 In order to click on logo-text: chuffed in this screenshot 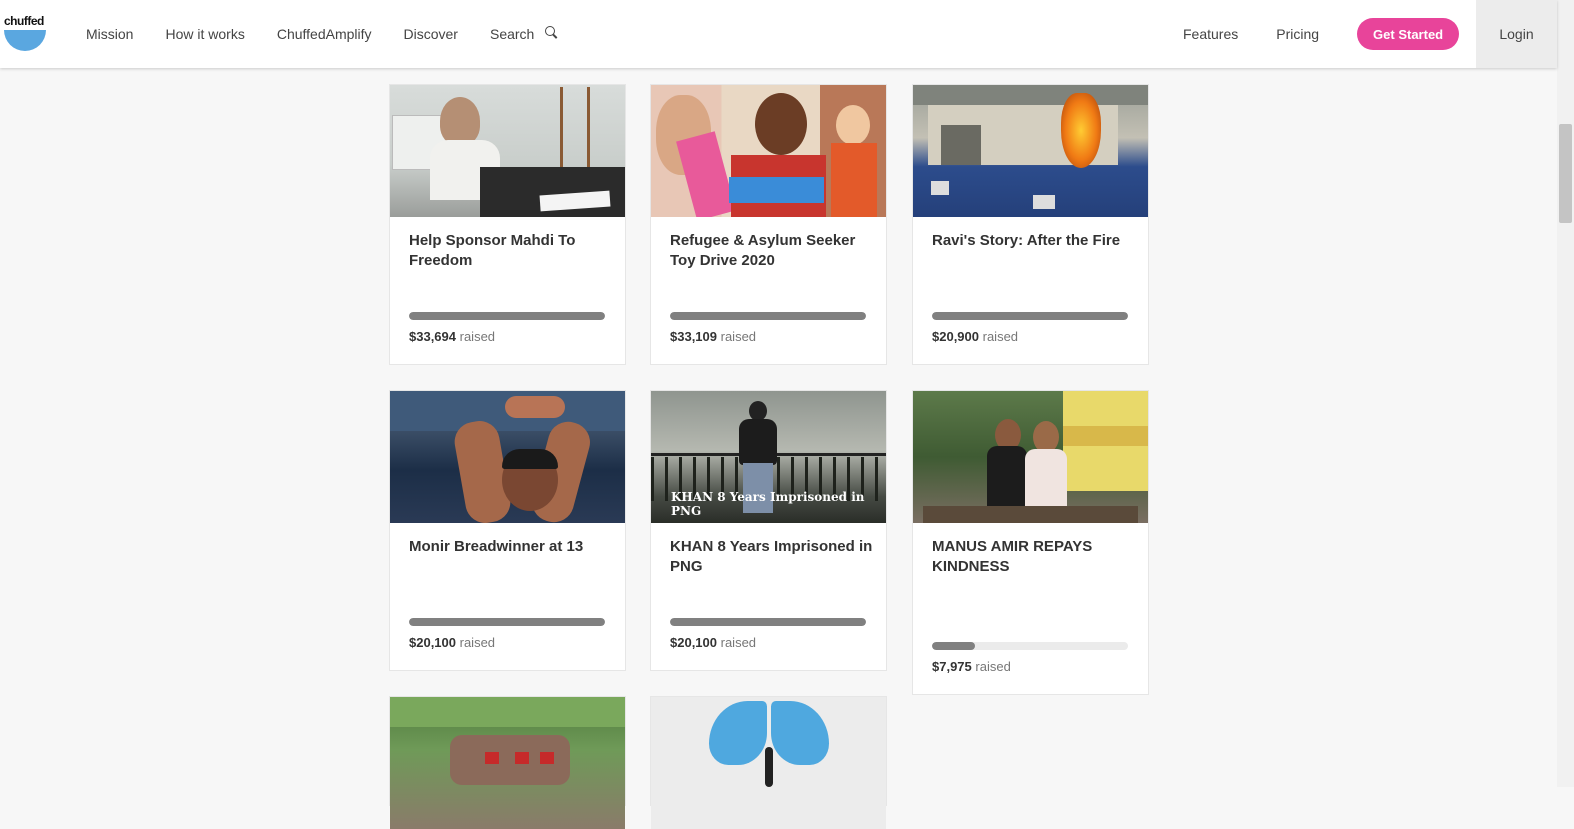, I will do `click(24, 21)`.